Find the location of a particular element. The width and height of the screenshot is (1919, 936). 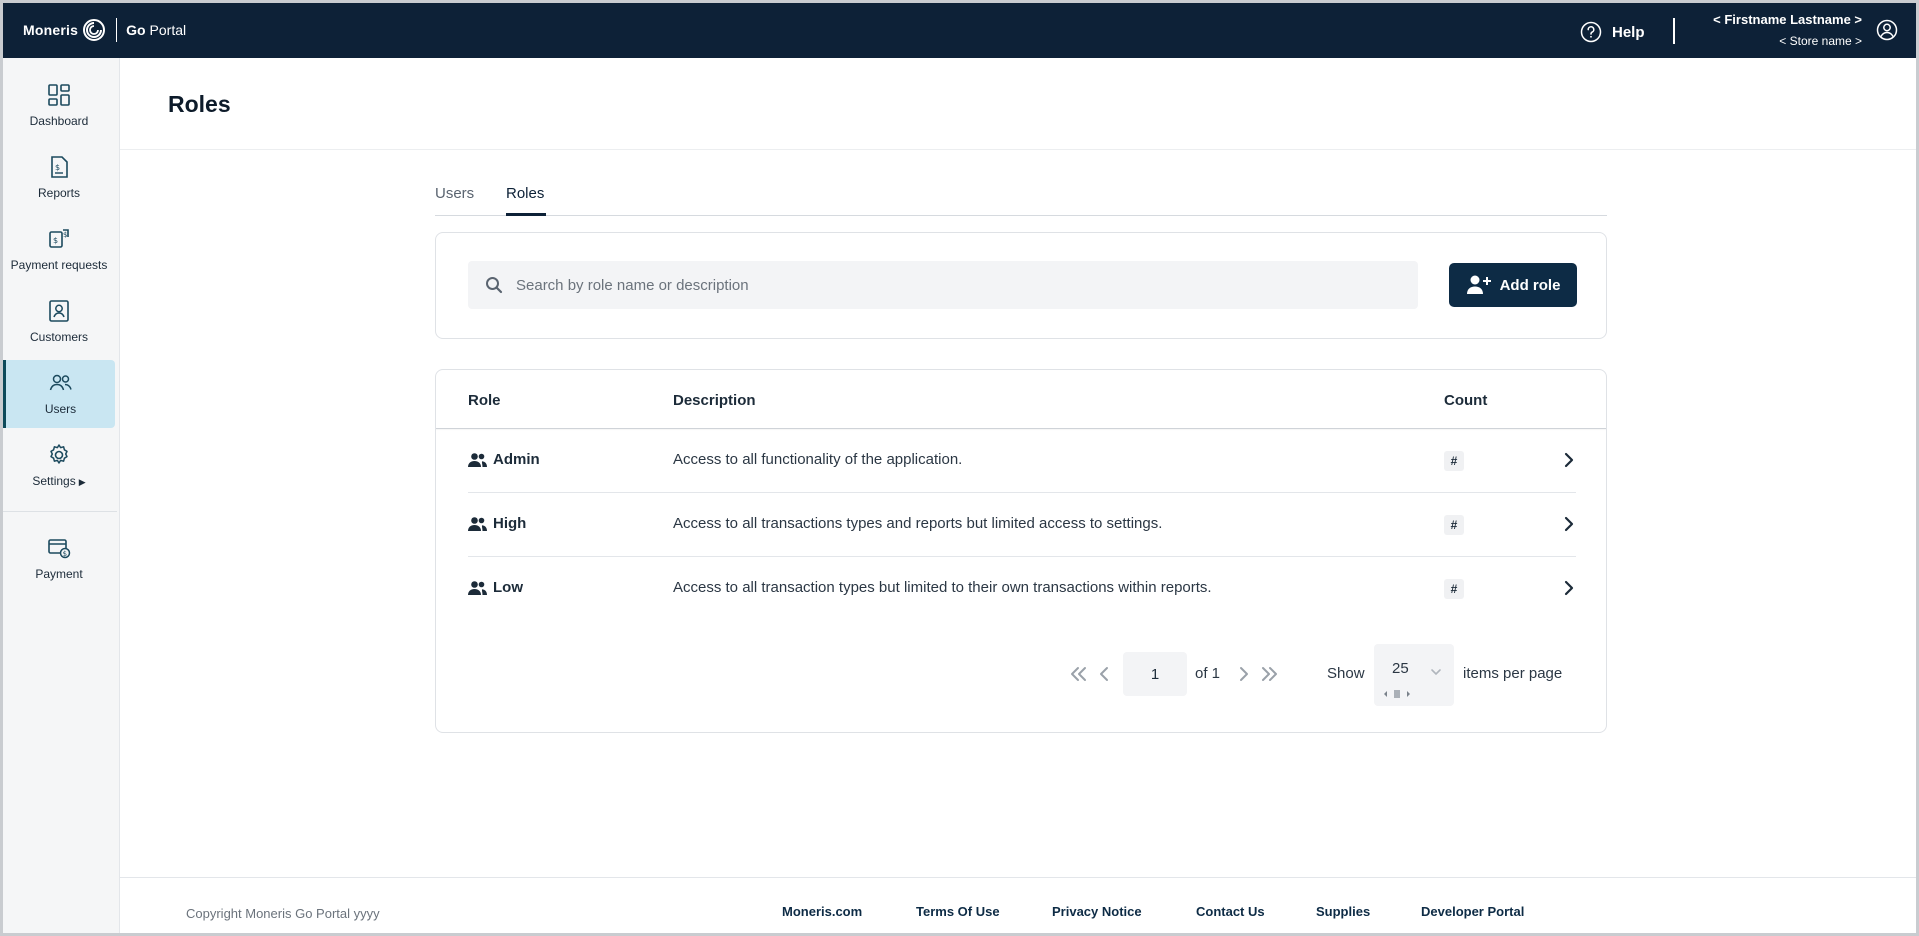

payment-icon: $ is located at coordinates (59, 549).